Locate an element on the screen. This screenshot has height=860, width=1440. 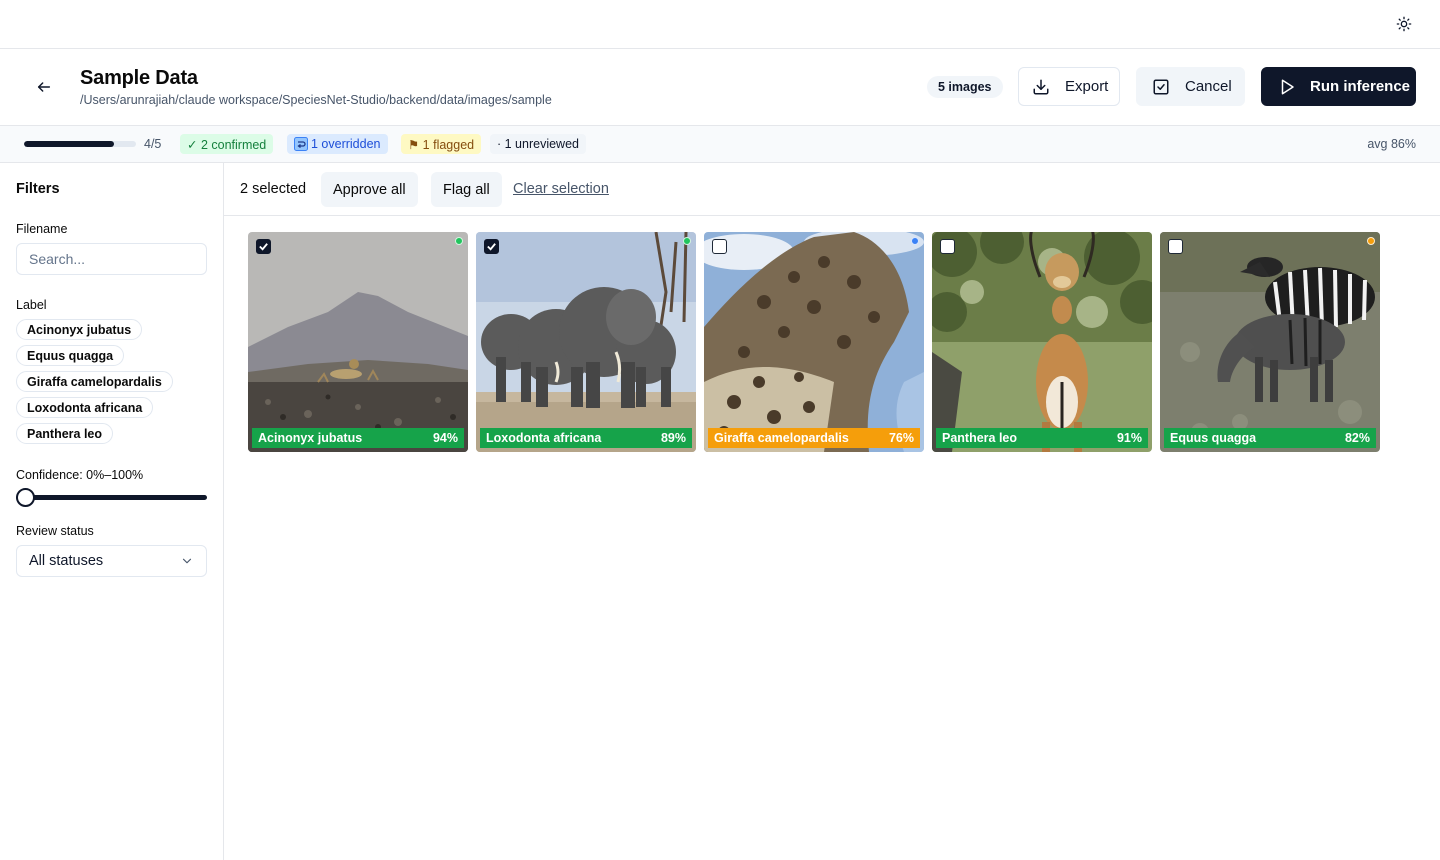
filename-search-input is located at coordinates (111, 259).